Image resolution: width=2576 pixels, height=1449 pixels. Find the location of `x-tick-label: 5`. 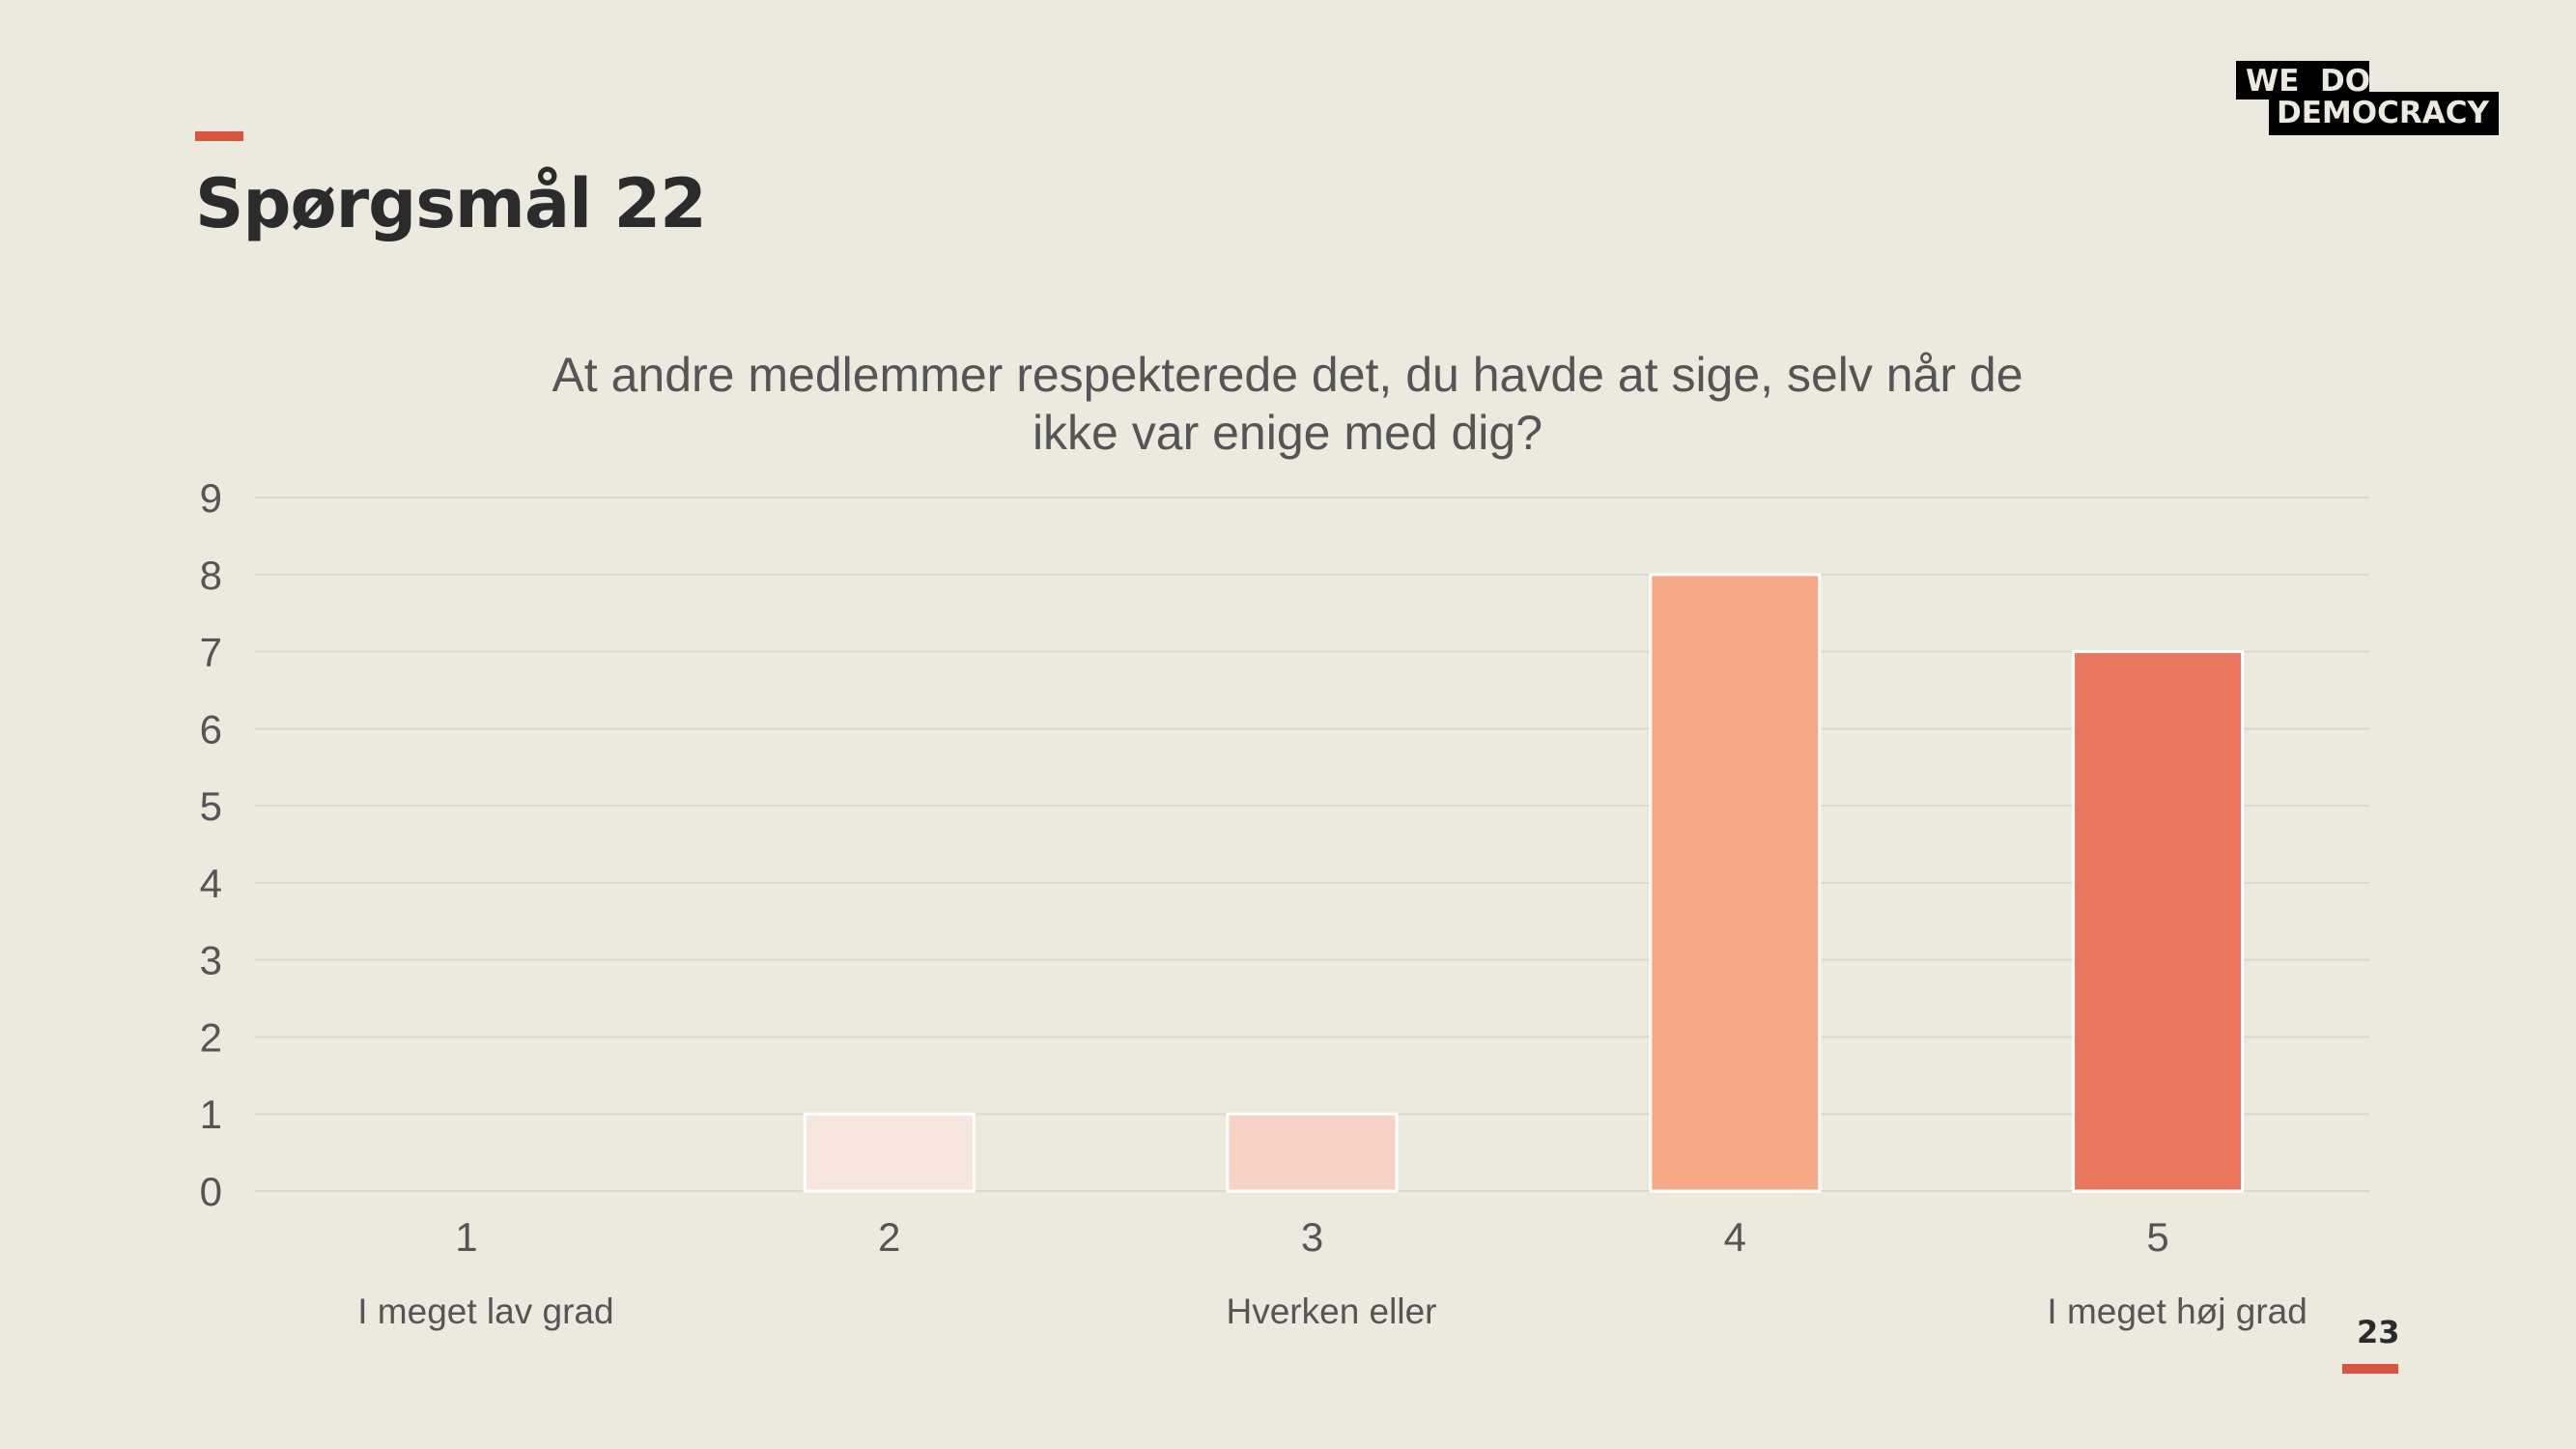

x-tick-label: 5 is located at coordinates (2157, 1237).